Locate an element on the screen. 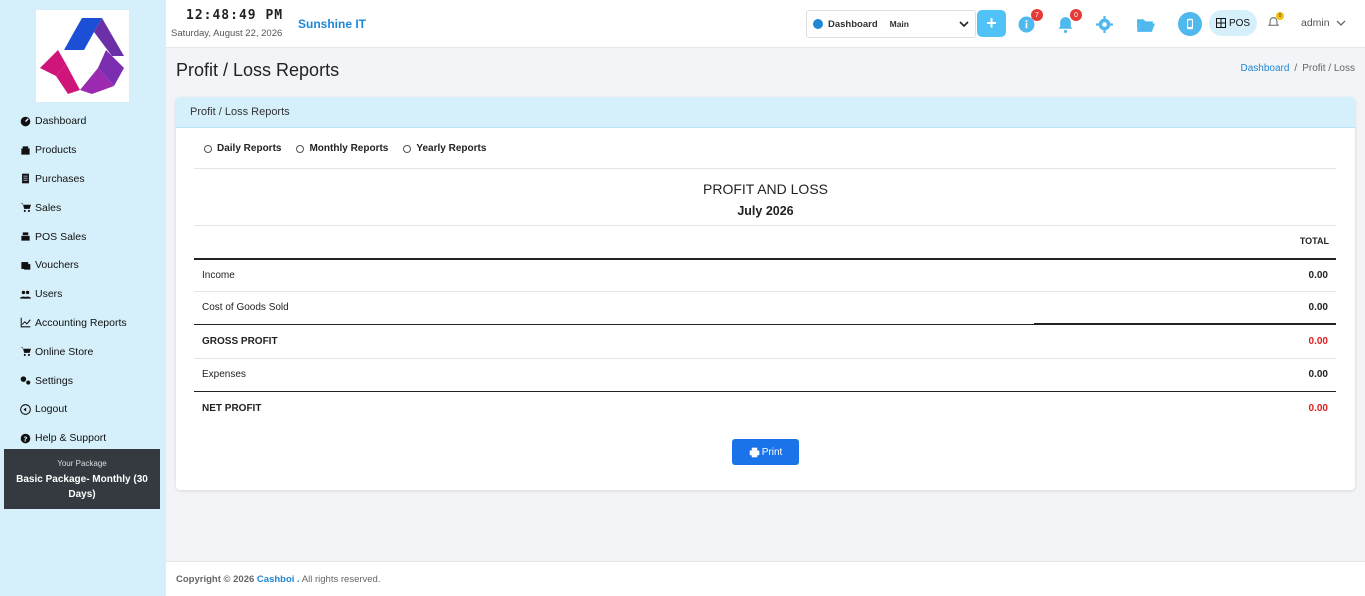 The width and height of the screenshot is (1365, 596). row-label: NET PROFIT is located at coordinates (232, 409).